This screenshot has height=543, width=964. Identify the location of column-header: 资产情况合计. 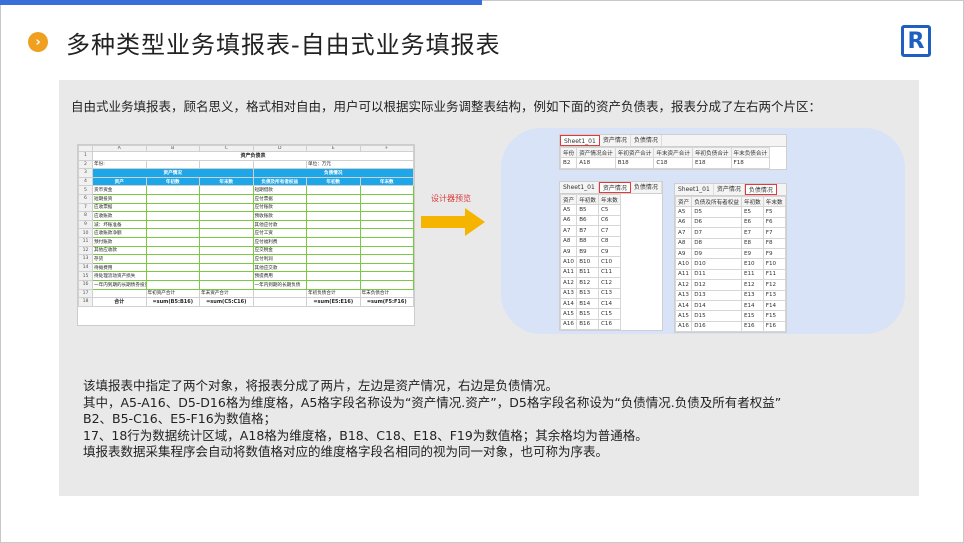
(596, 152).